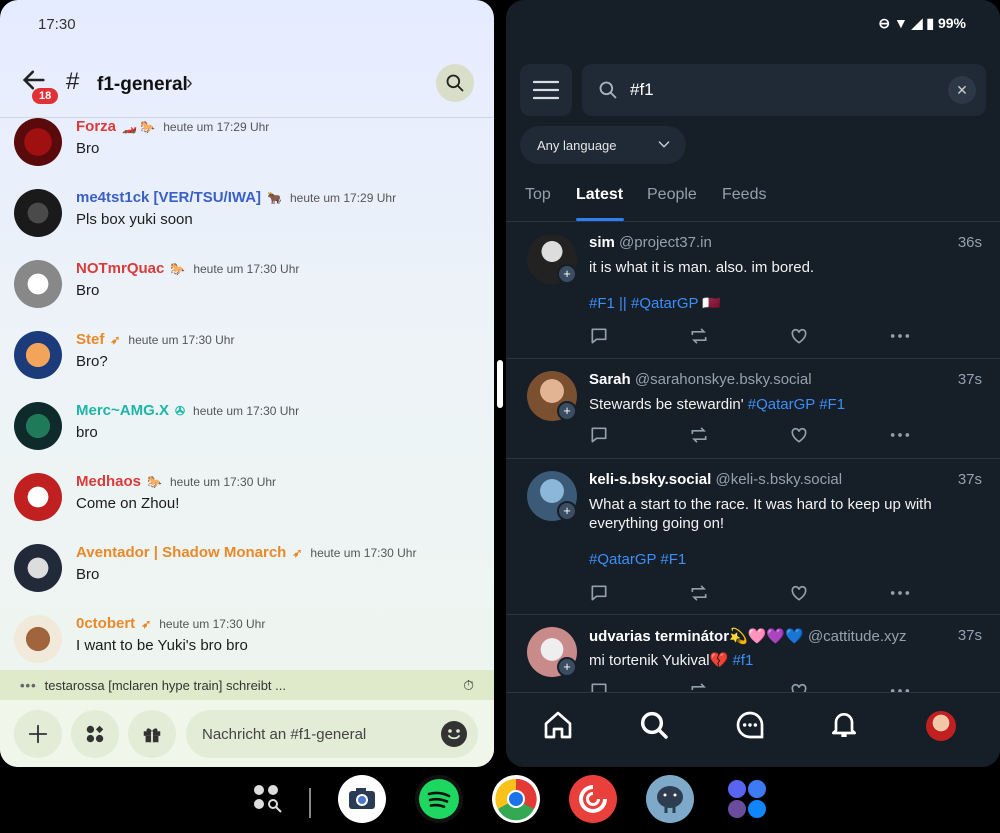 This screenshot has width=1000, height=833. What do you see at coordinates (599, 195) in the screenshot?
I see `tab-latest: Latest` at bounding box center [599, 195].